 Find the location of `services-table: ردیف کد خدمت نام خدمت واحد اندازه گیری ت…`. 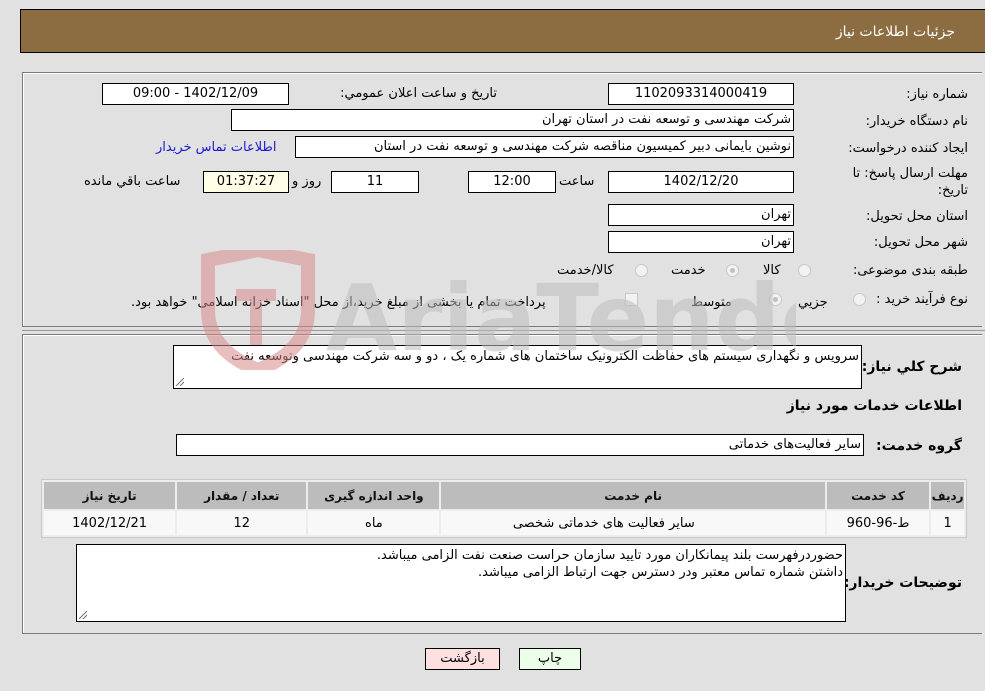

services-table: ردیف کد خدمت نام خدمت واحد اندازه گیری ت… is located at coordinates (504, 508).